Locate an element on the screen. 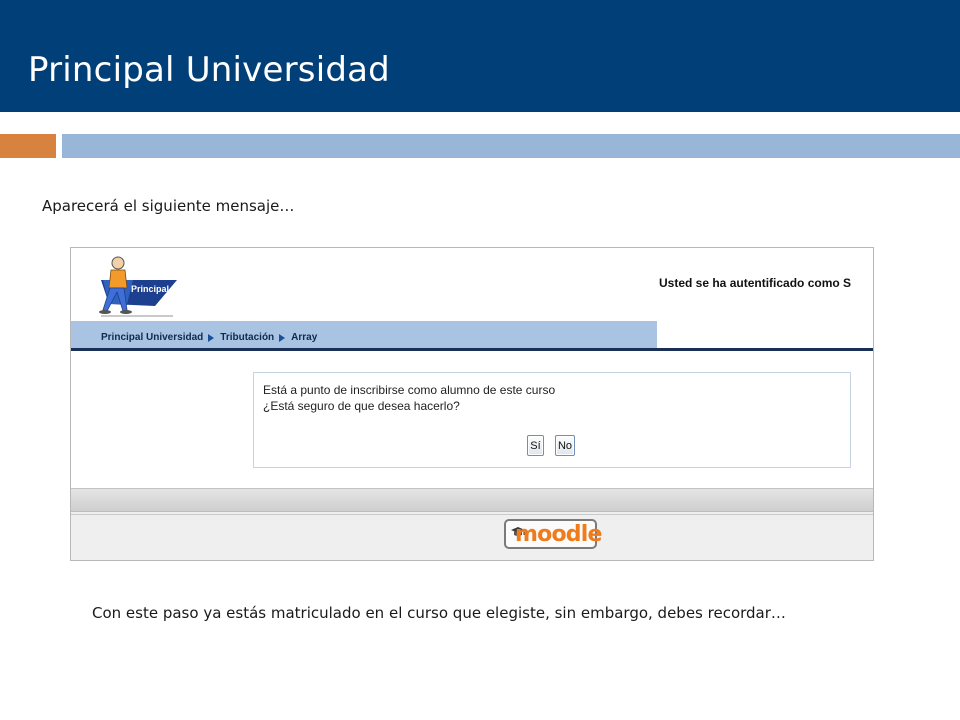 The height and width of the screenshot is (720, 960). navigation-underline is located at coordinates (472, 349).